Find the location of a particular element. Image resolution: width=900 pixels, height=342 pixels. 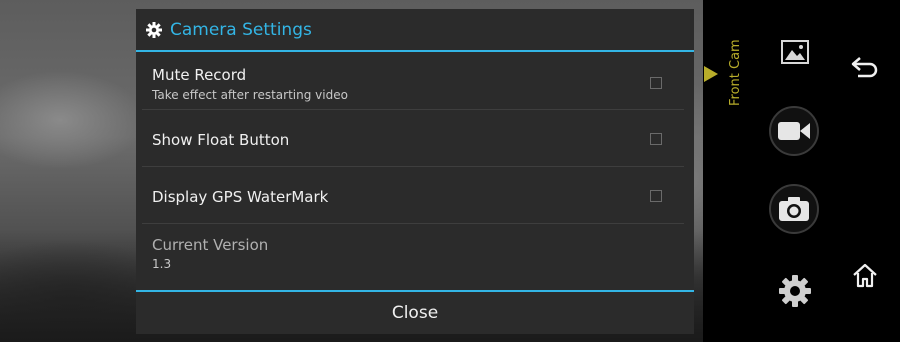

record-video-button is located at coordinates (794, 131).